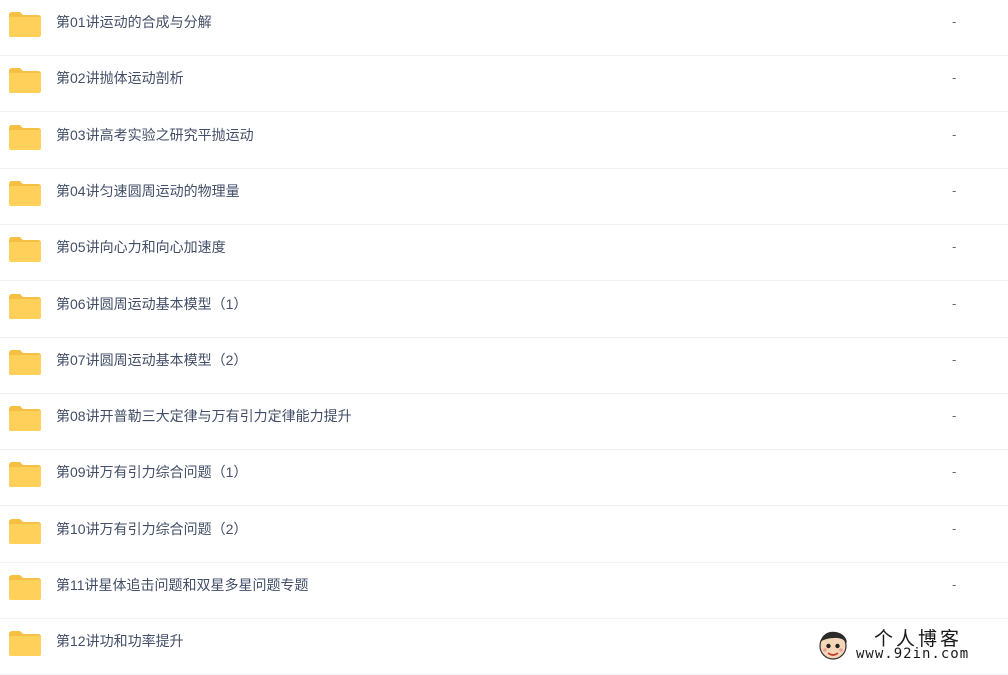  What do you see at coordinates (504, 591) in the screenshot?
I see `file-row: 第11讲星体追击问题和双星多星问题专题 -` at bounding box center [504, 591].